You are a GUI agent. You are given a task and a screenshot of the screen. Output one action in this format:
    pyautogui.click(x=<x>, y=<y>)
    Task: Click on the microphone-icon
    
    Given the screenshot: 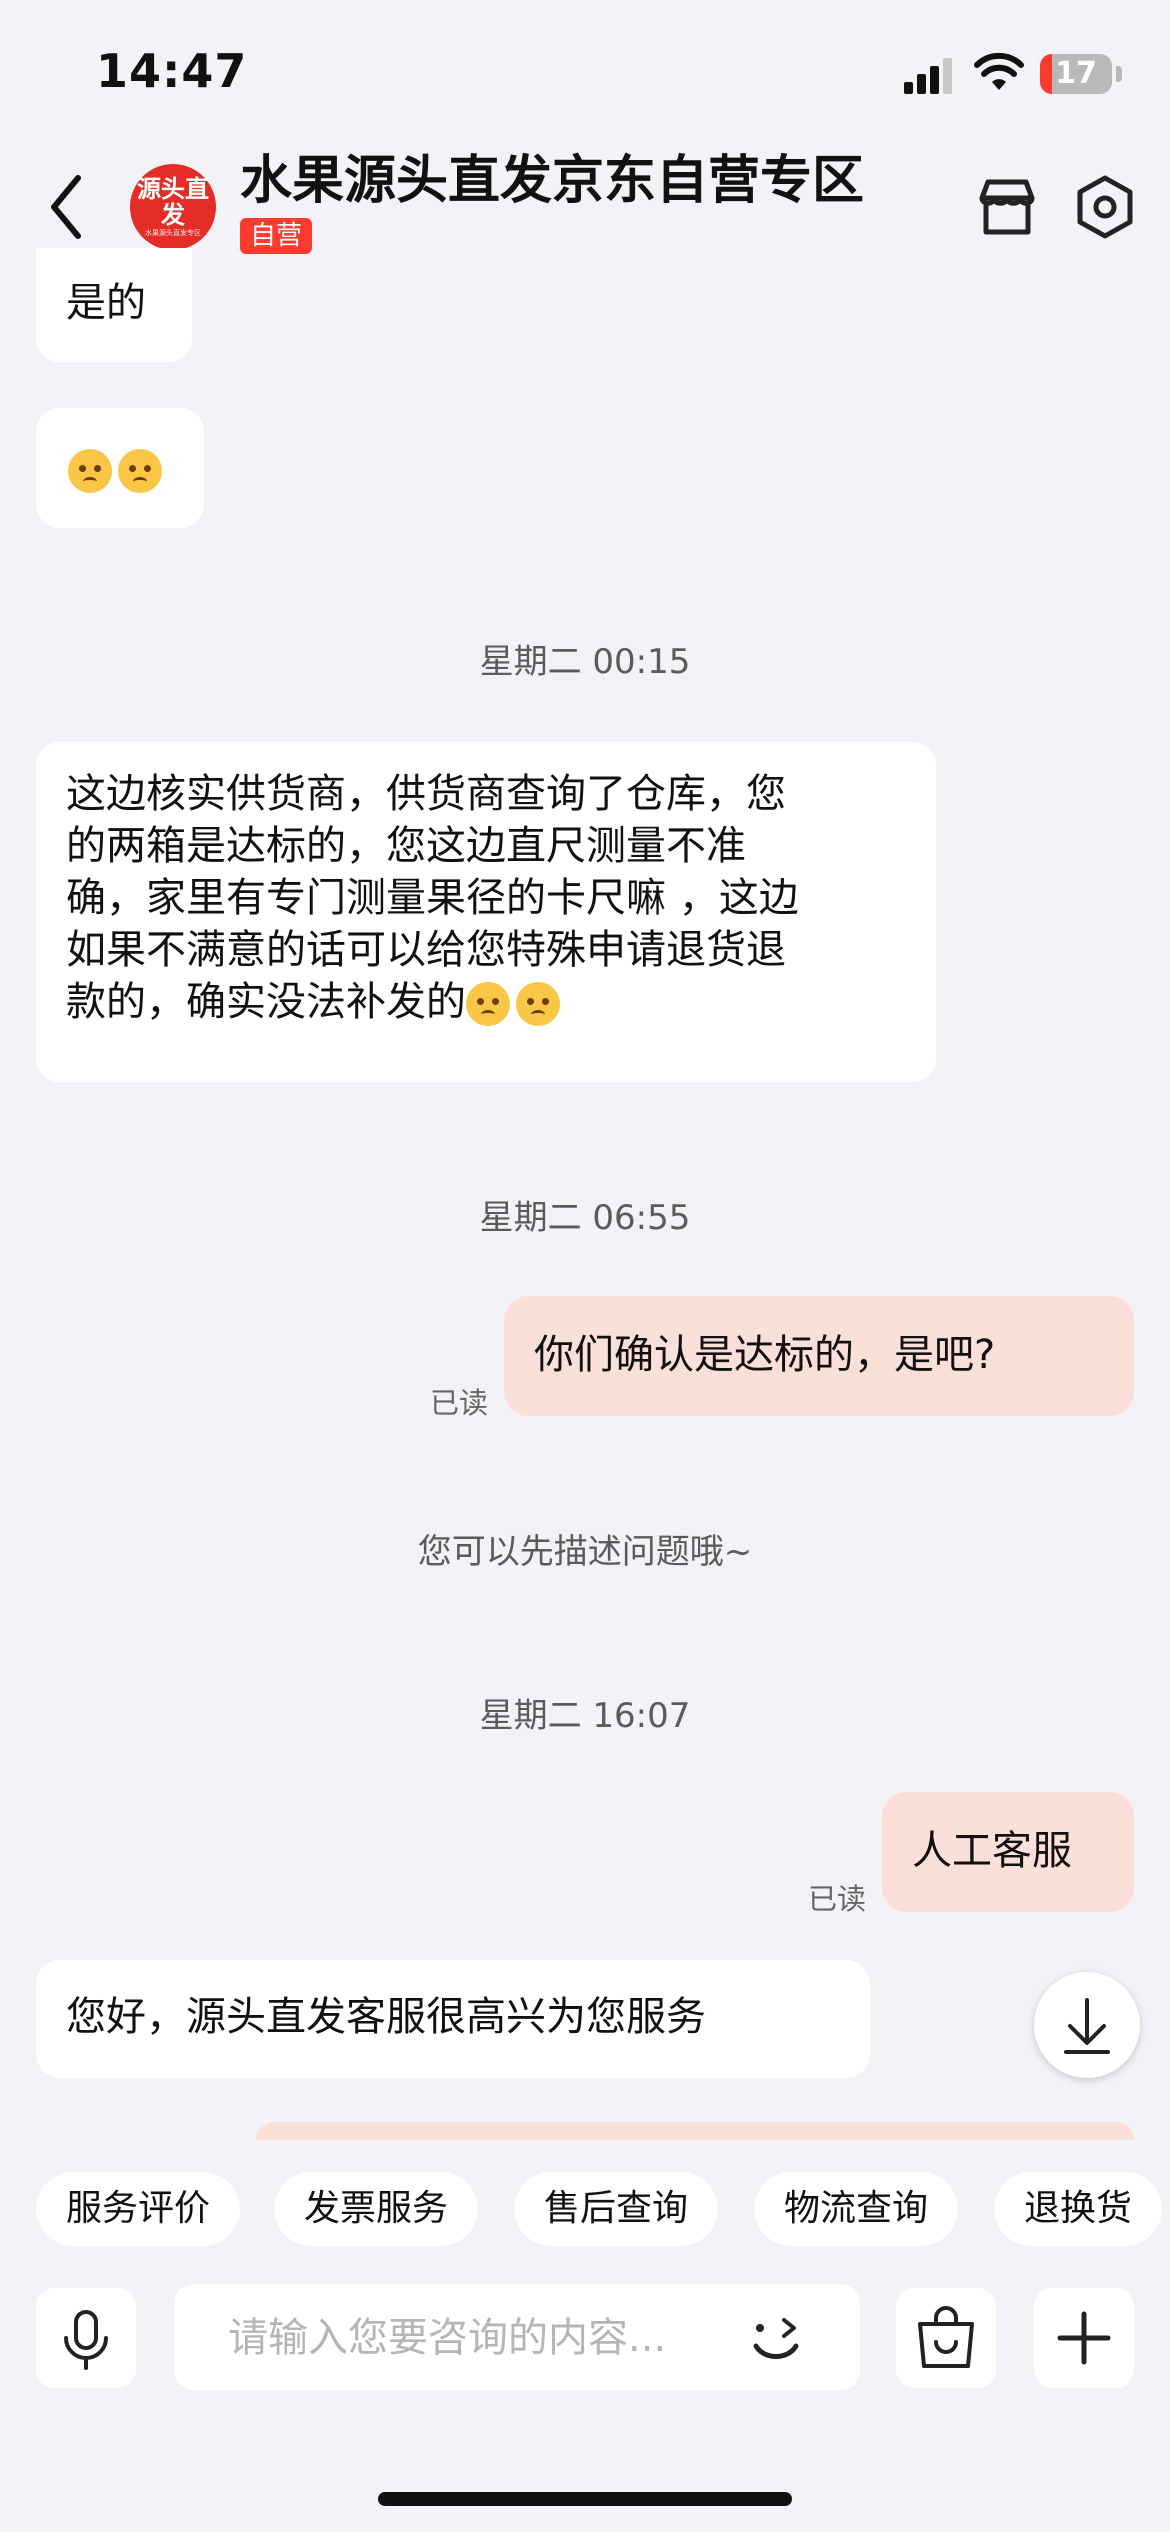 What is the action you would take?
    pyautogui.click(x=86, y=2340)
    